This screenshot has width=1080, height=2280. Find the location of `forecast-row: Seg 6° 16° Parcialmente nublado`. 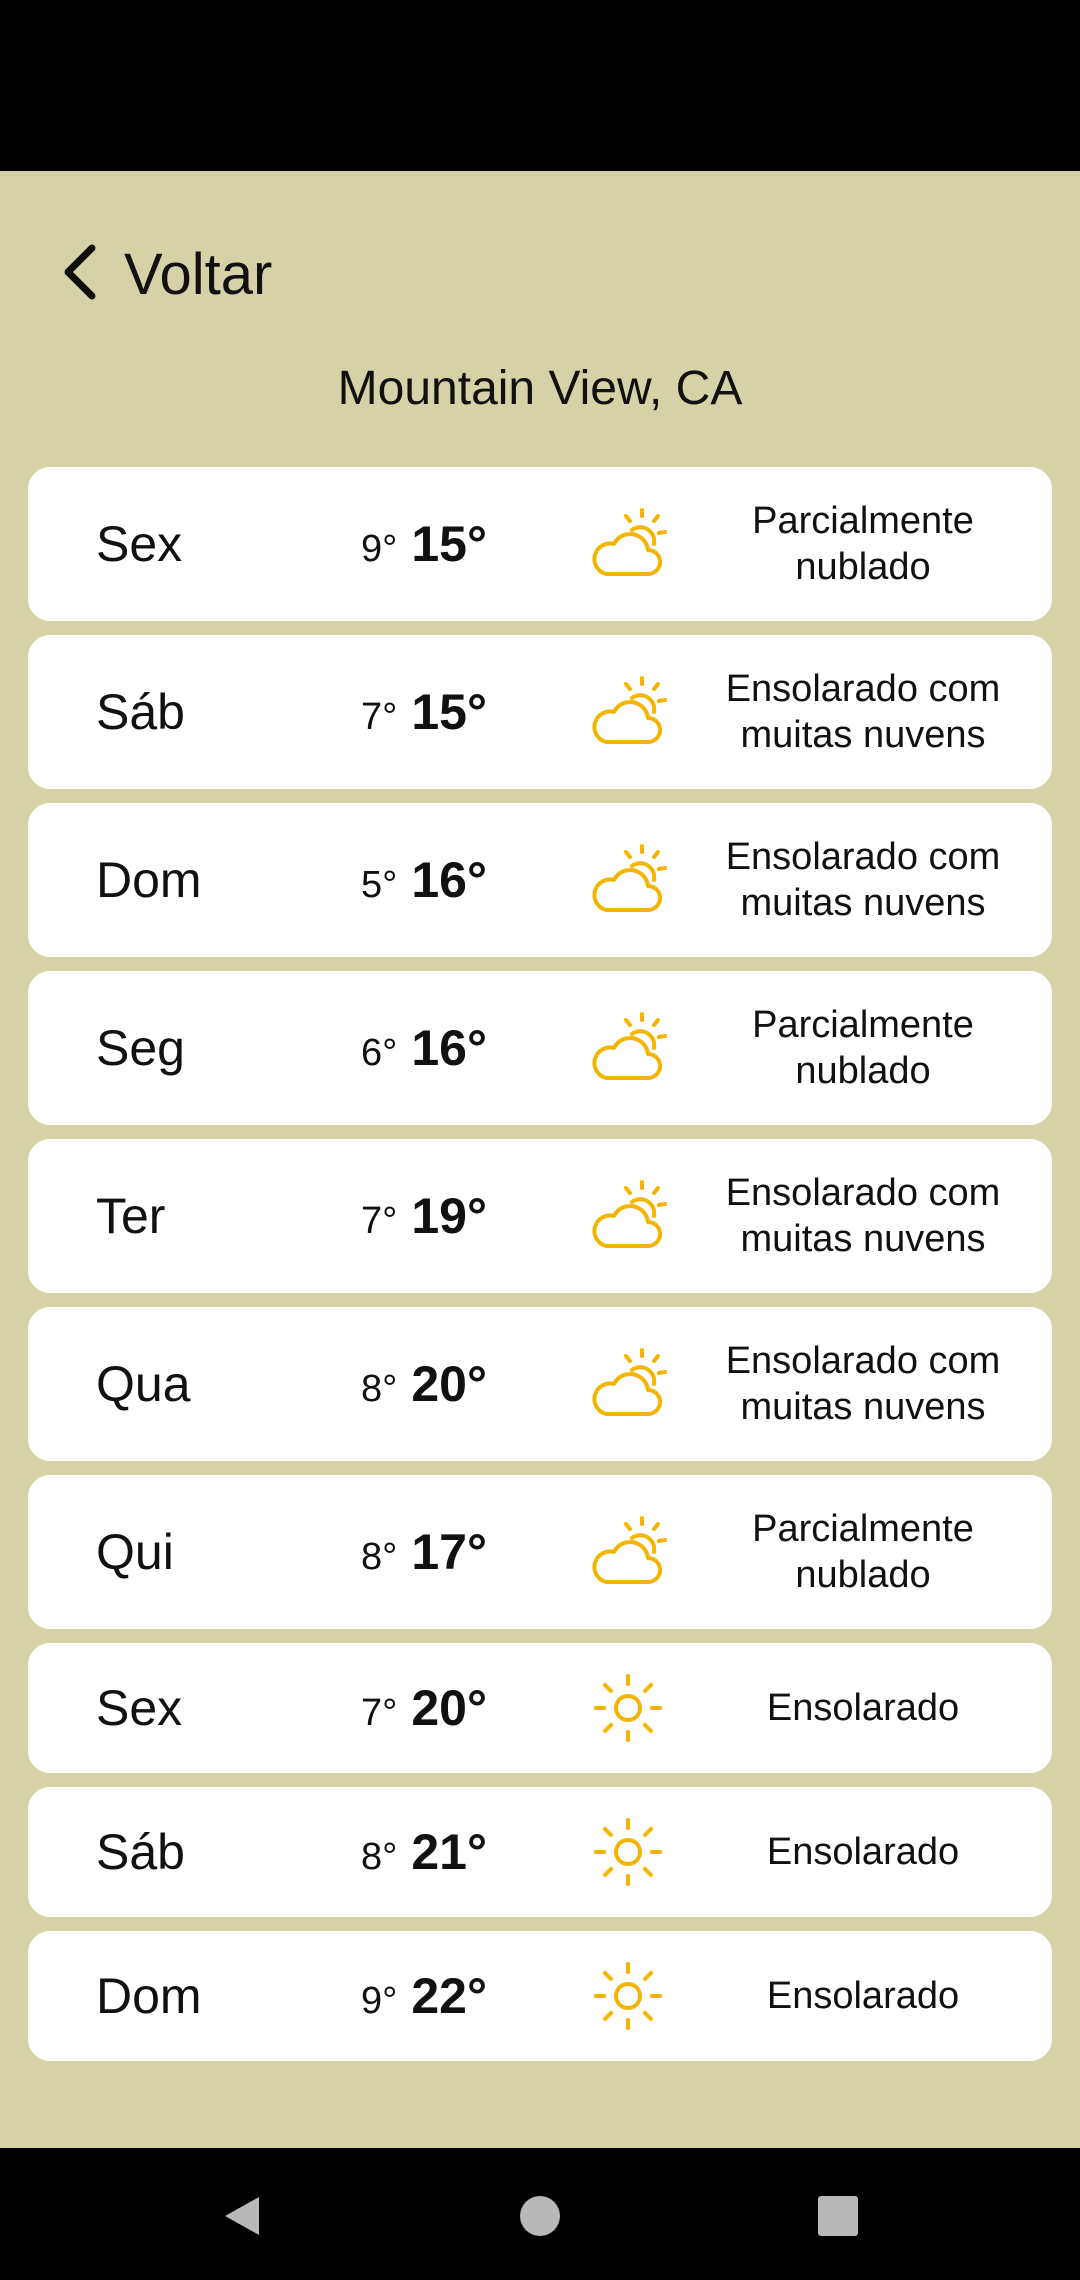

forecast-row: Seg 6° 16° Parcialmente nublado is located at coordinates (540, 1048).